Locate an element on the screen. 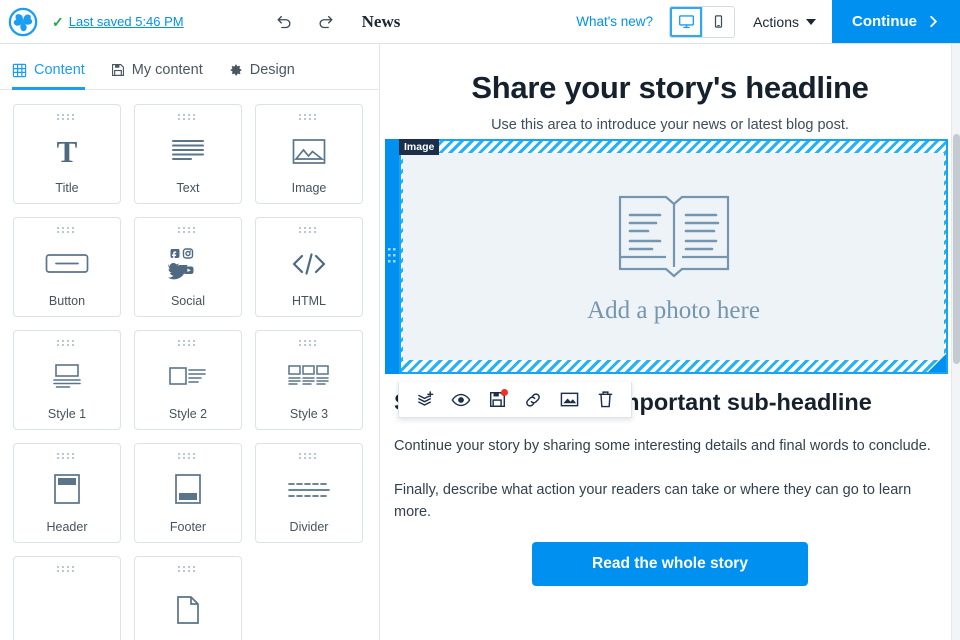 The image size is (960, 640). actions-menu-button: Actions is located at coordinates (784, 22).